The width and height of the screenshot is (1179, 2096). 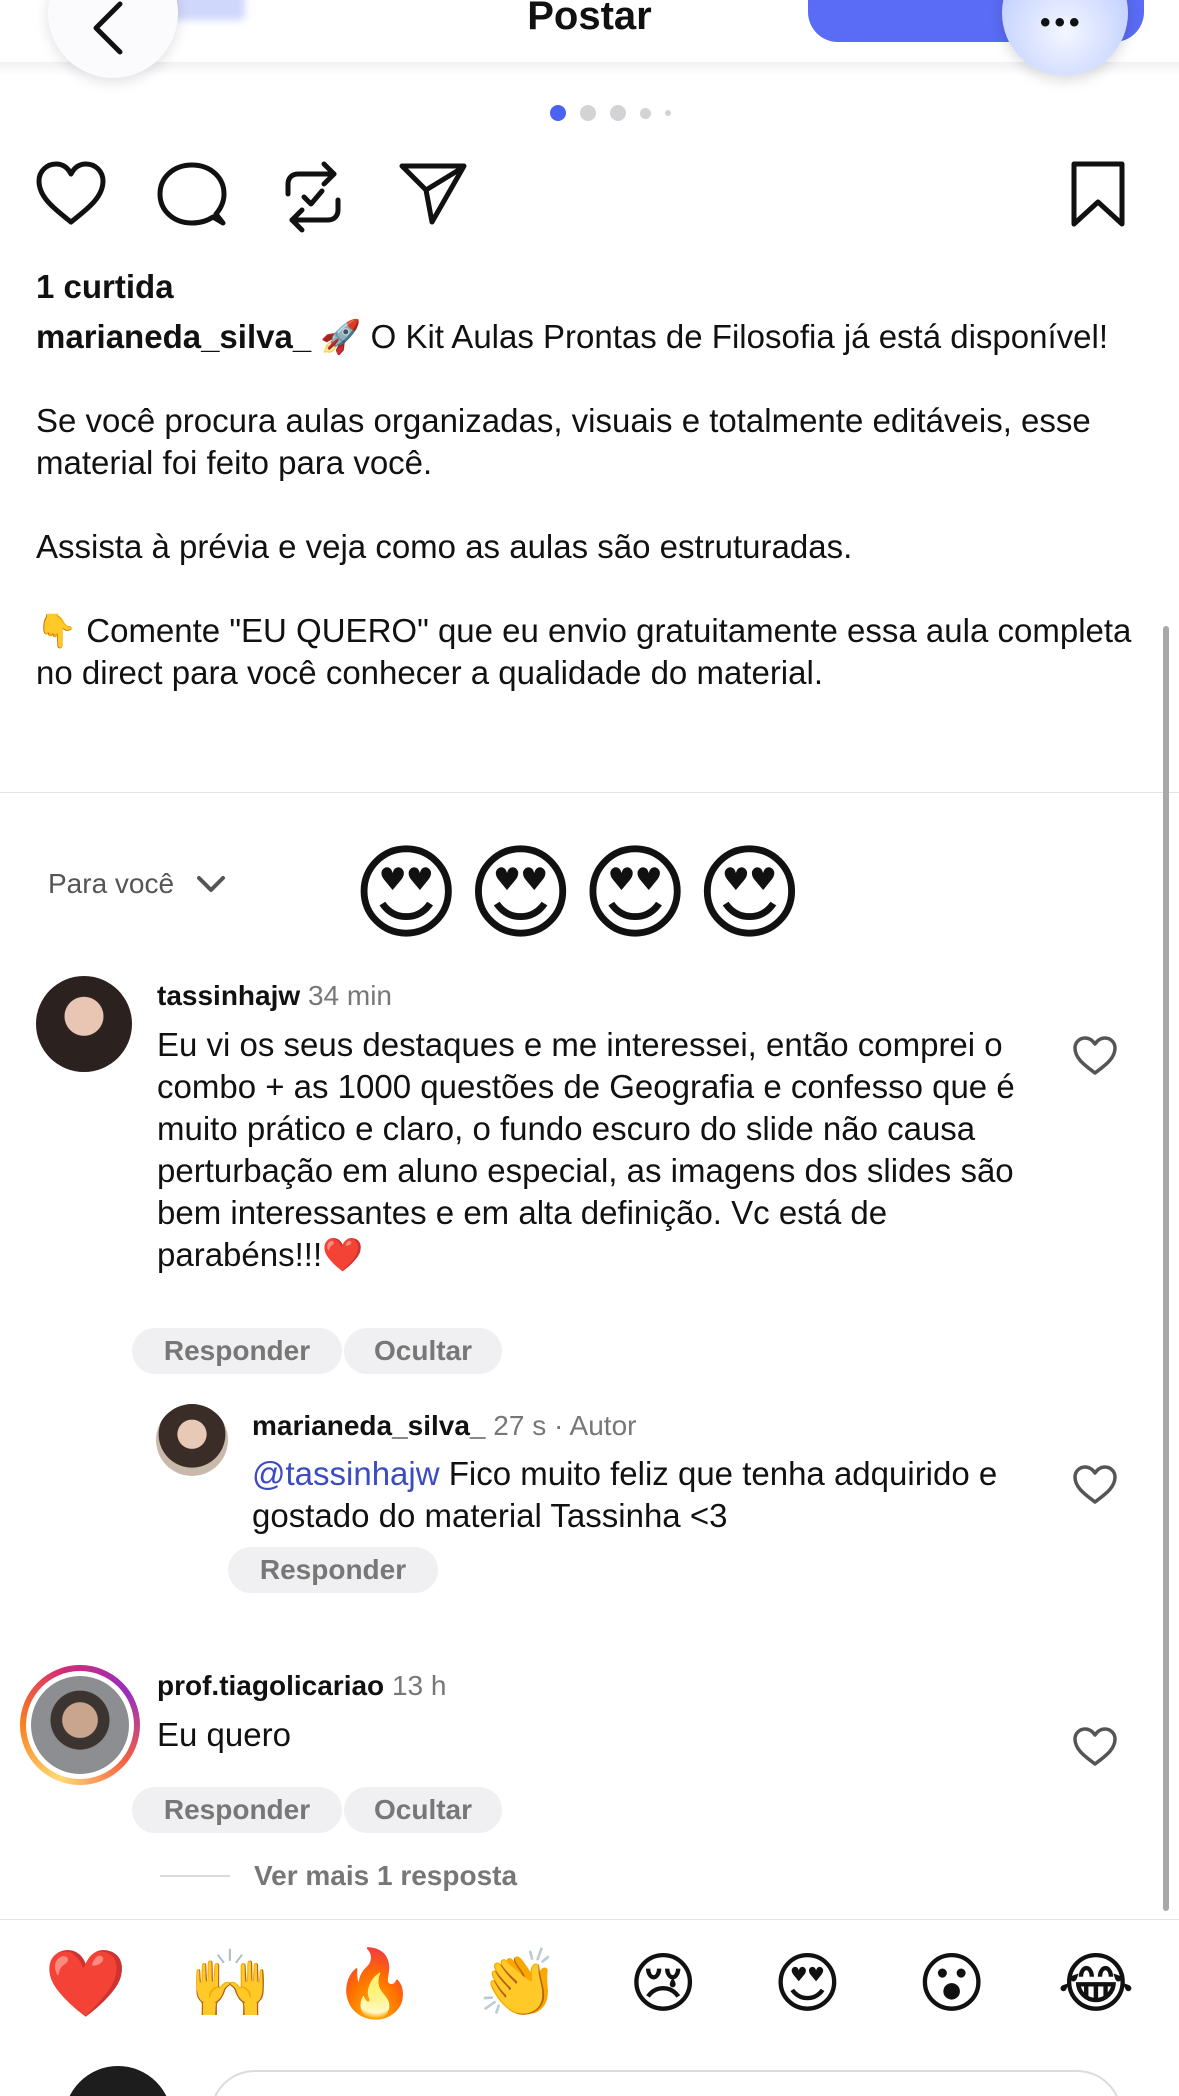 I want to click on heart-icon, so click(x=71, y=194).